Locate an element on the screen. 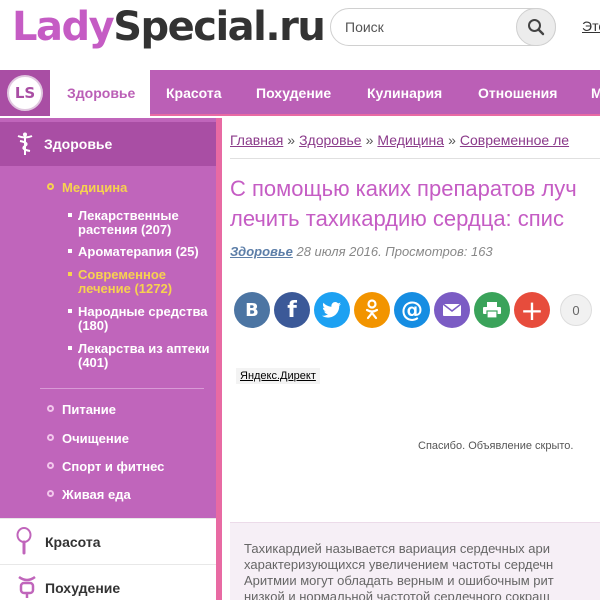 Image resolution: width=600 pixels, height=600 pixels. more-share-button: + is located at coordinates (532, 310).